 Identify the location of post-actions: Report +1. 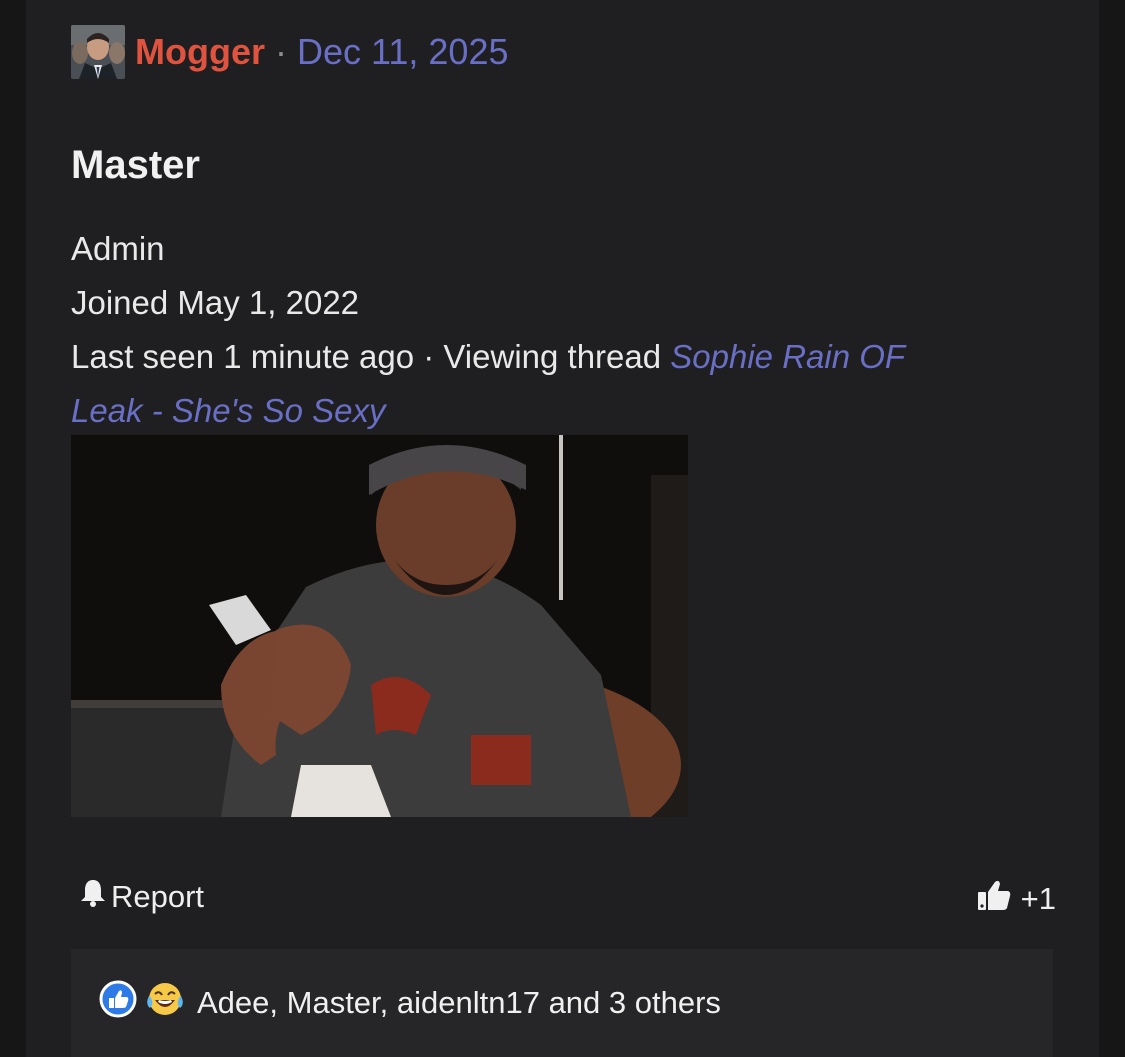
(563, 895).